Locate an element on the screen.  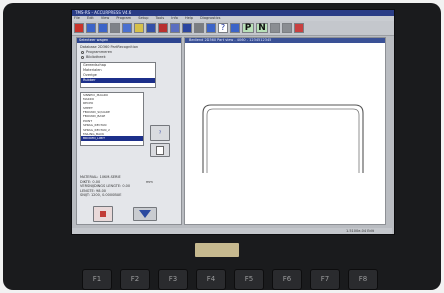
f1-key: F1 is located at coordinates (97, 279).